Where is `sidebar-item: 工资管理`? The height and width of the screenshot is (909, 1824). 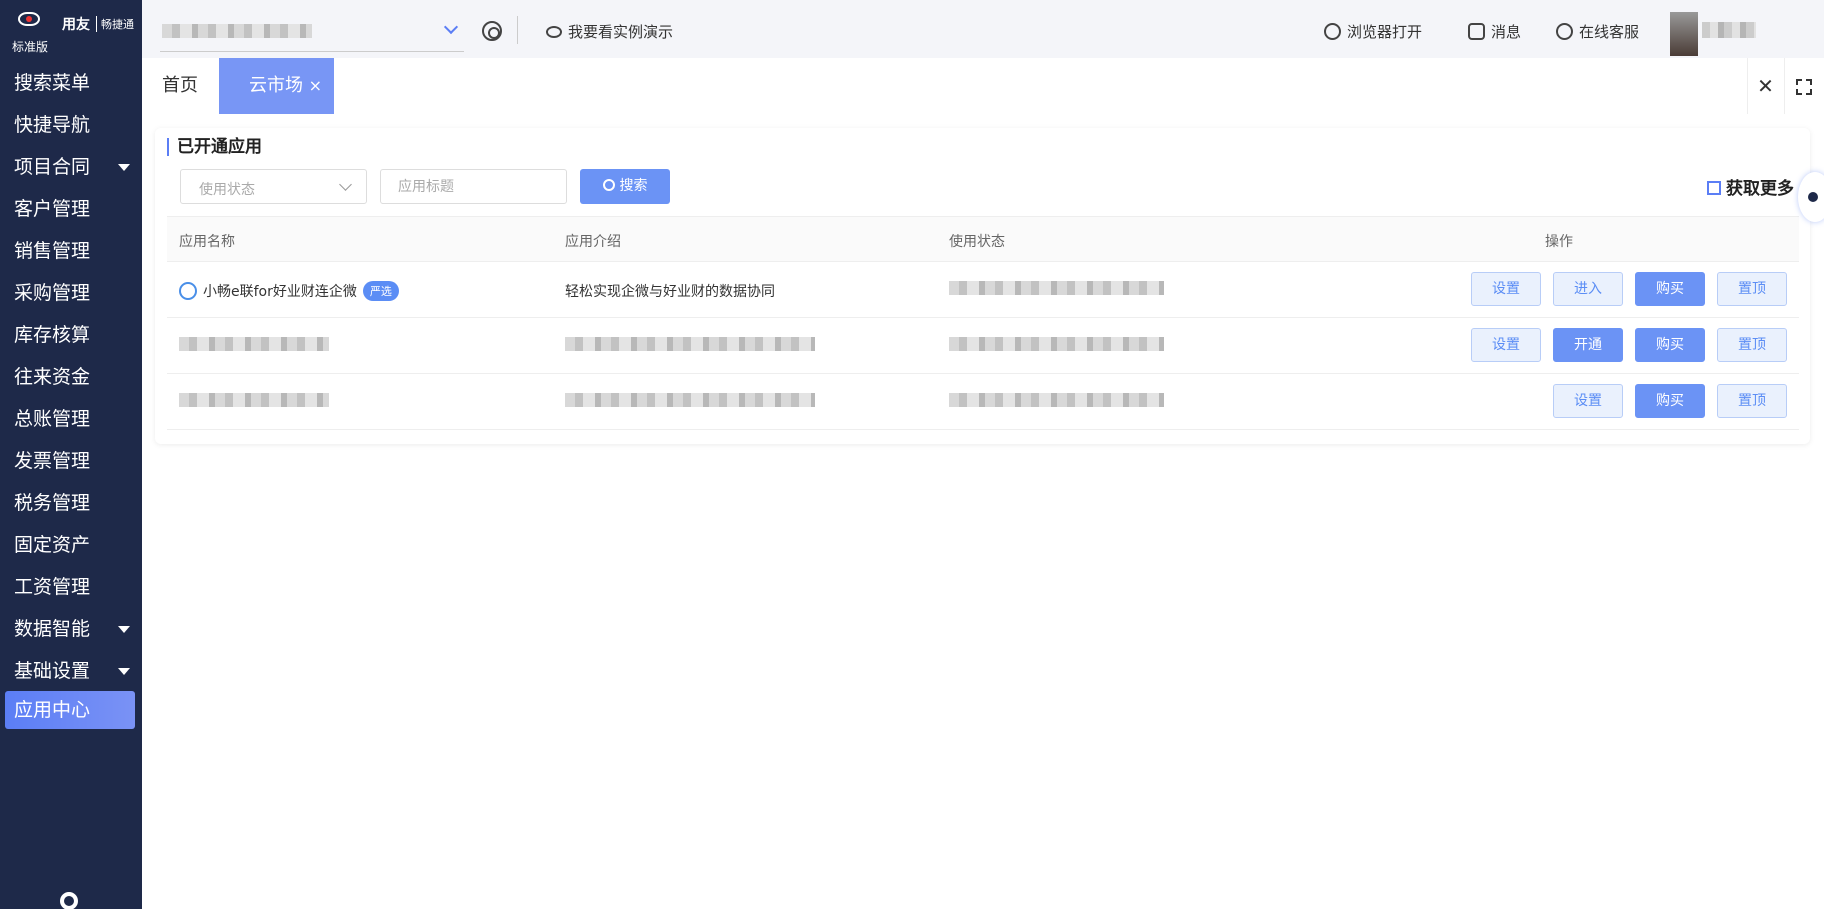
sidebar-item: 工资管理 is located at coordinates (71, 587).